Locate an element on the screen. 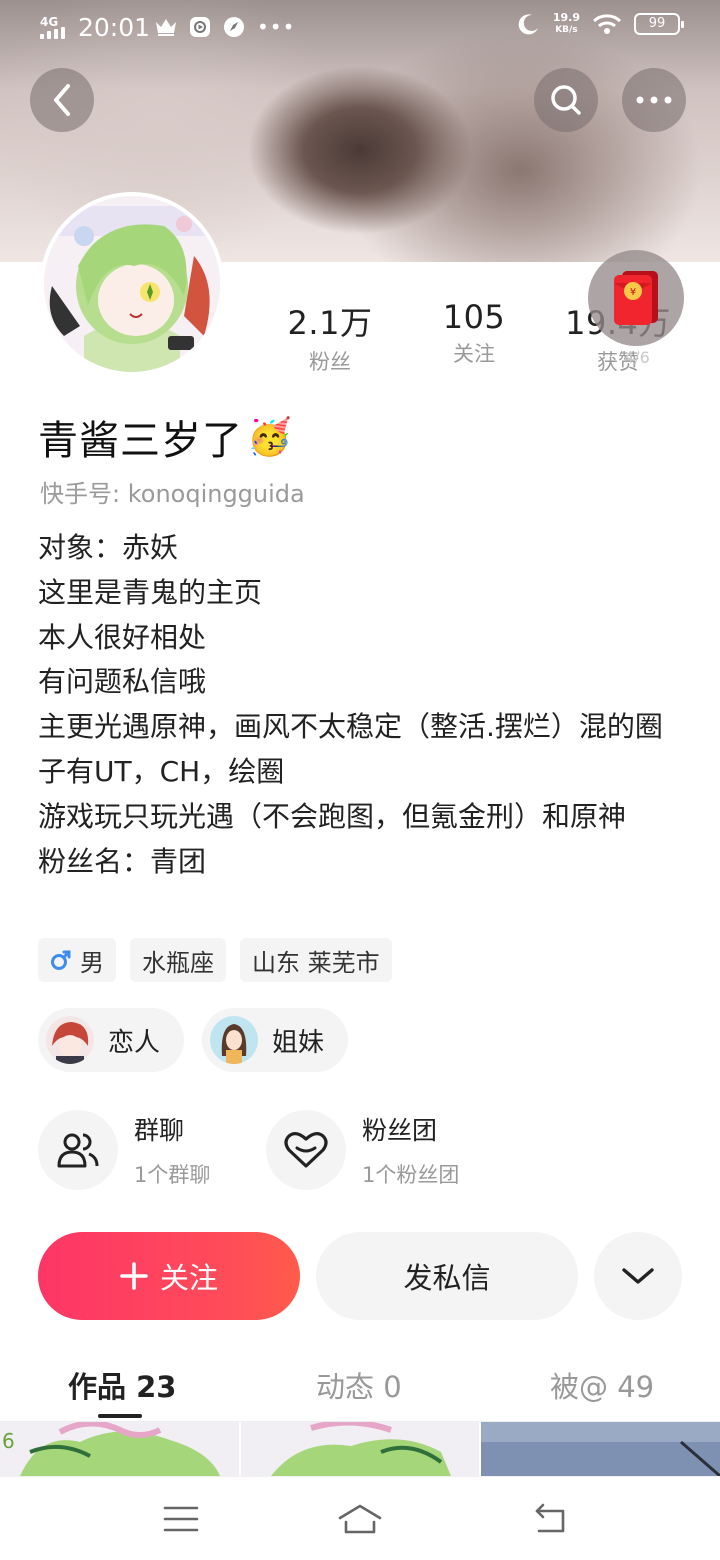 This screenshot has width=720, height=1560. relations-row: 恋人 姐妹 is located at coordinates (193, 1040).